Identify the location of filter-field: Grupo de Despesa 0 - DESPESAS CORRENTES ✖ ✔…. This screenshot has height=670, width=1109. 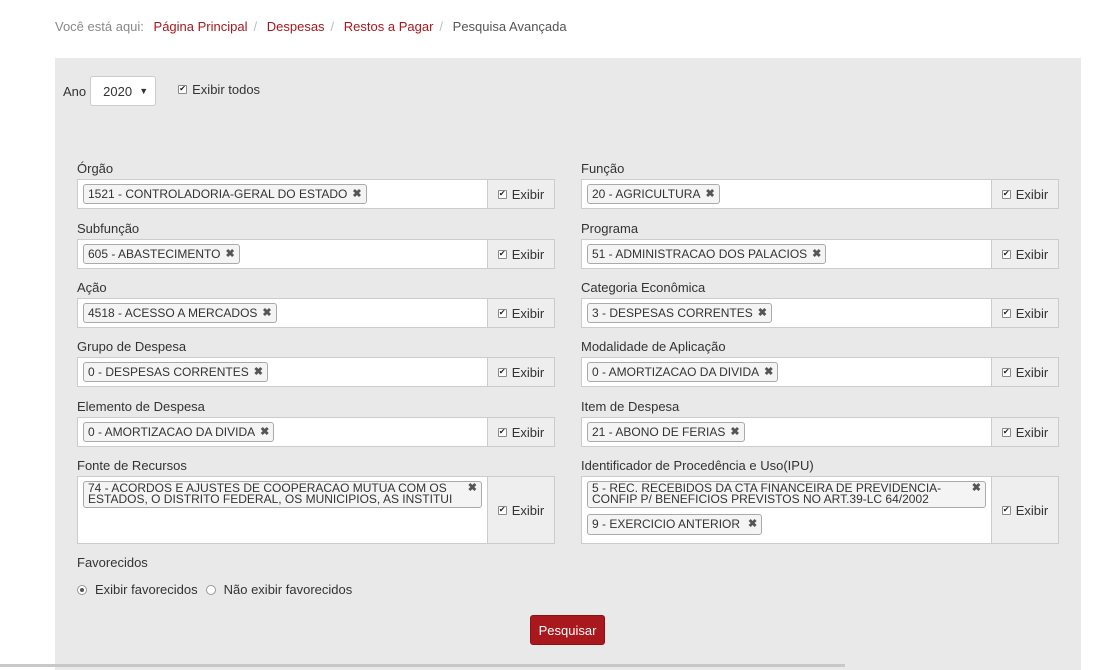
(316, 363).